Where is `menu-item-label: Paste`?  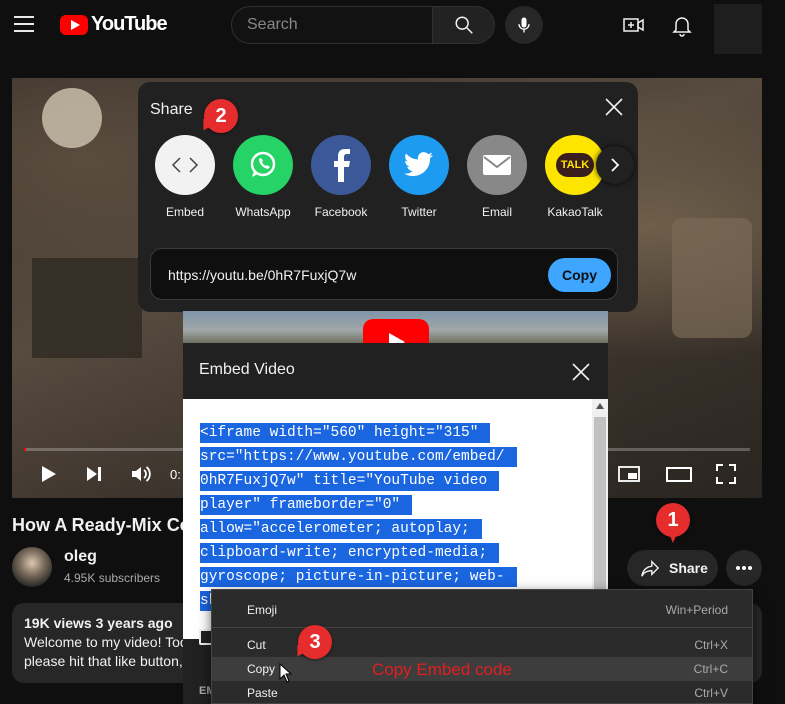 menu-item-label: Paste is located at coordinates (262, 693).